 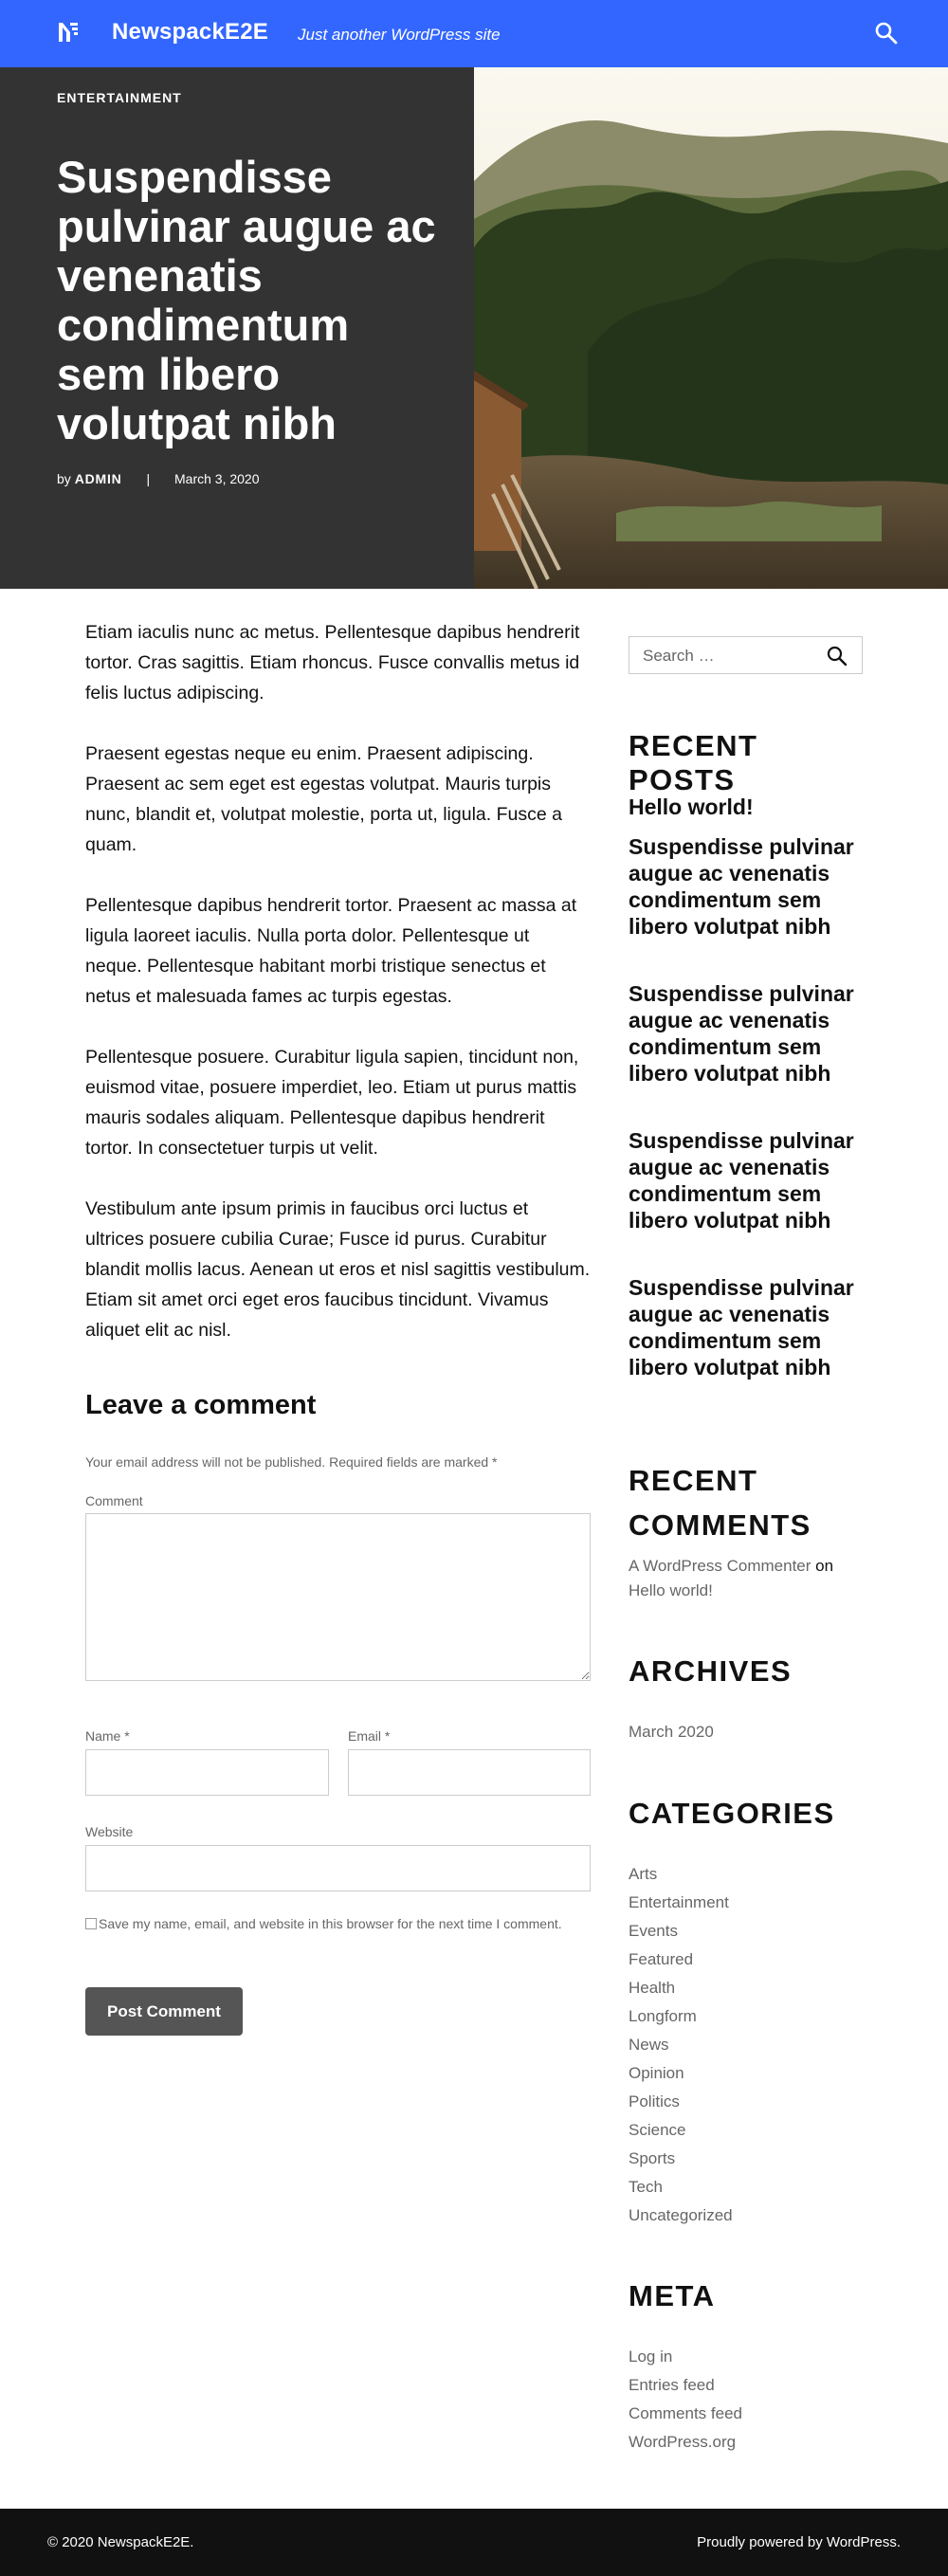 What do you see at coordinates (643, 1874) in the screenshot?
I see `category-link: Arts` at bounding box center [643, 1874].